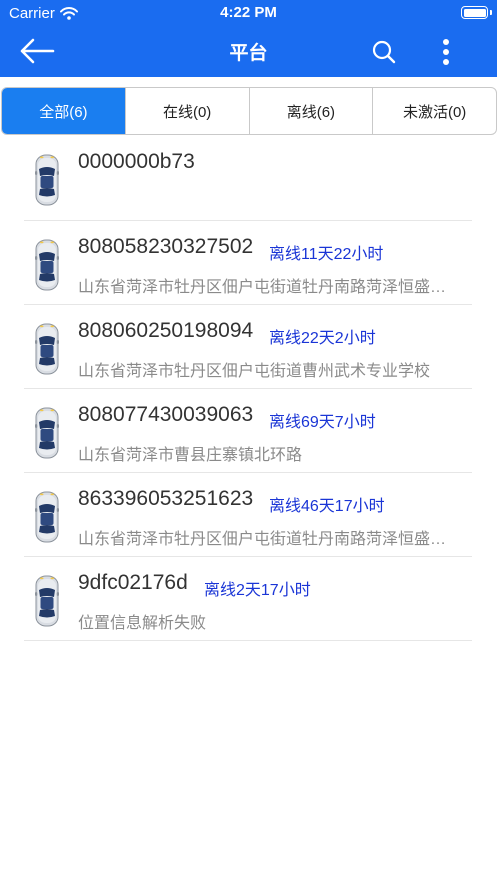 This screenshot has width=497, height=883. What do you see at coordinates (133, 582) in the screenshot?
I see `device-id: 9dfc02176d` at bounding box center [133, 582].